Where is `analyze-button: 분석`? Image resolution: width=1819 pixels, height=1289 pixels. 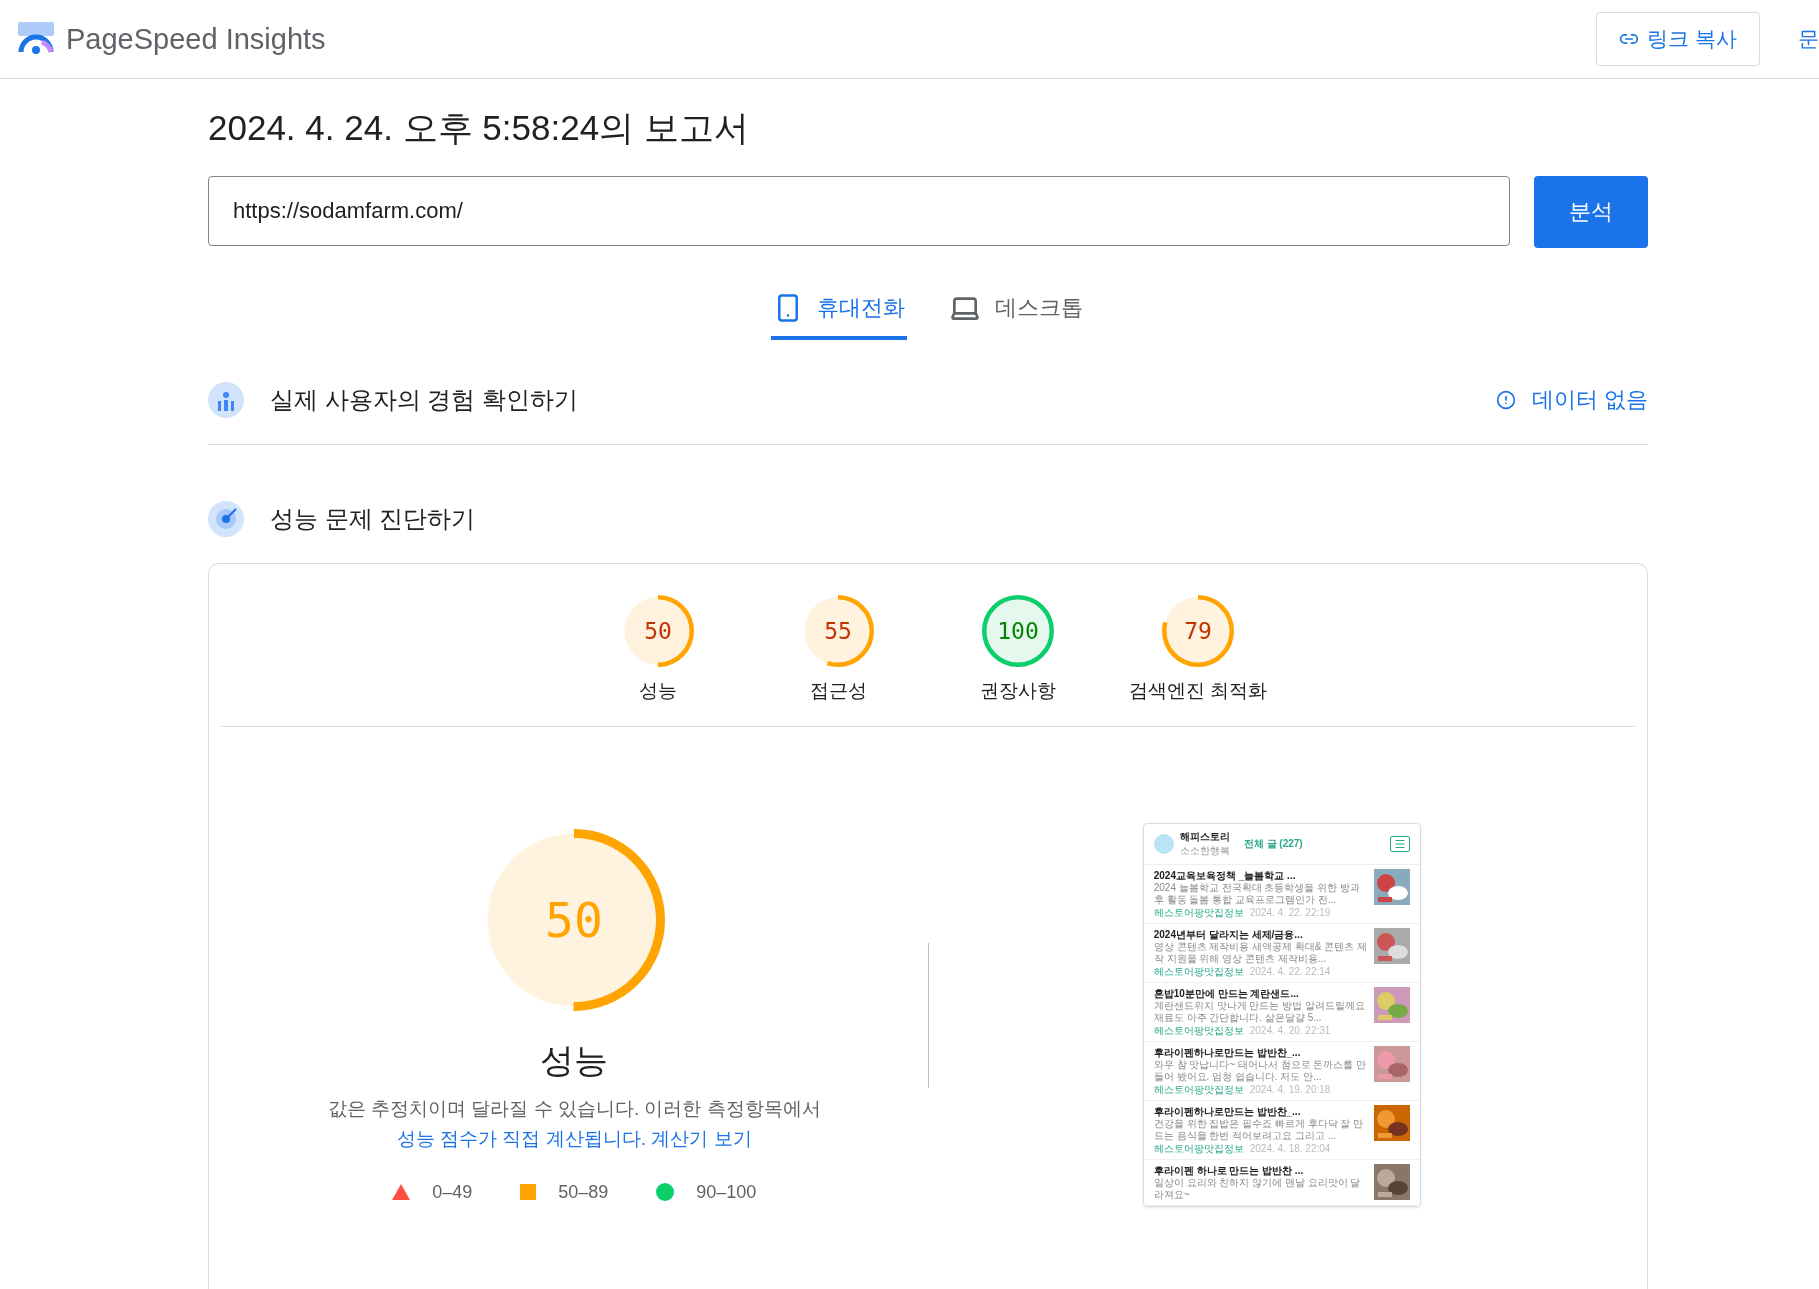
analyze-button: 분석 is located at coordinates (1591, 212).